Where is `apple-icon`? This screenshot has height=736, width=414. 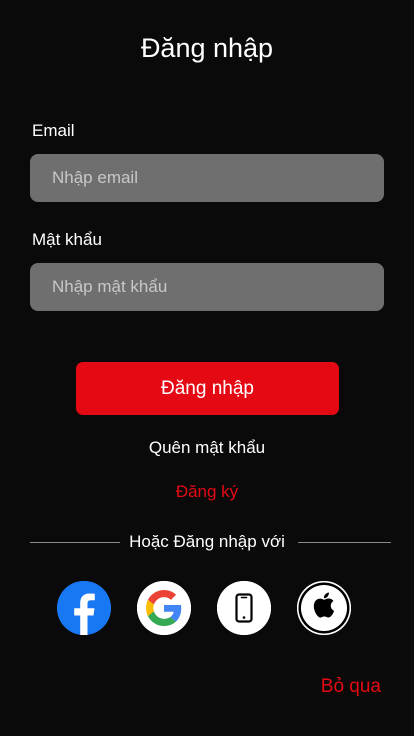
apple-icon is located at coordinates (324, 608).